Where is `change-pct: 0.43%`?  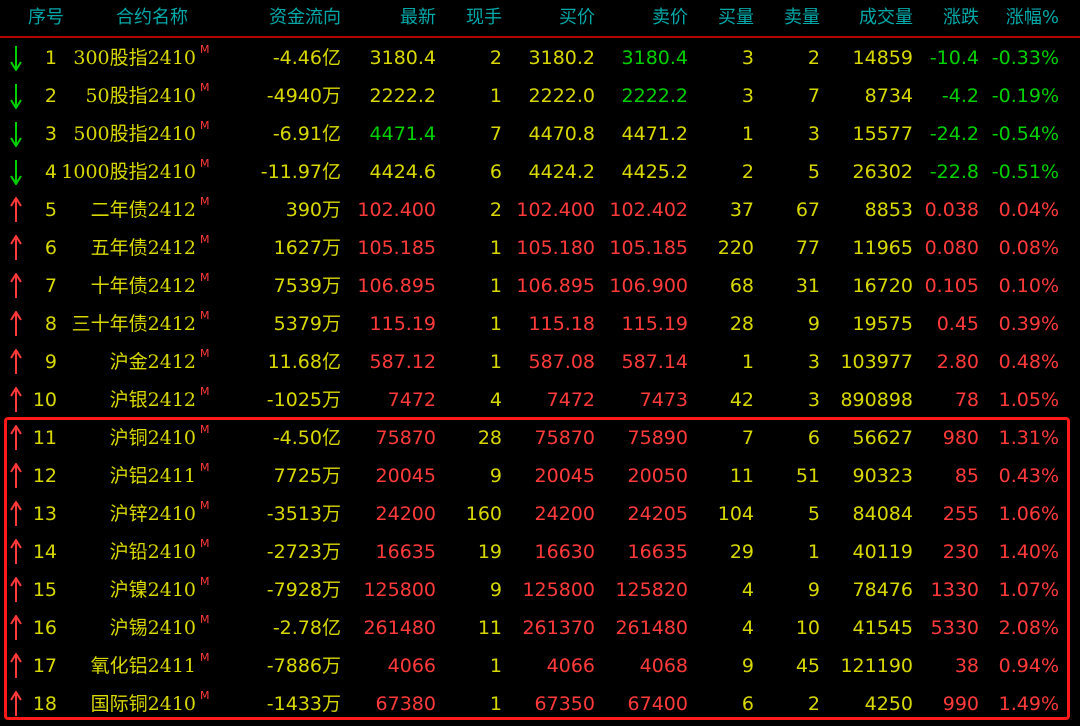
change-pct: 0.43% is located at coordinates (1028, 476).